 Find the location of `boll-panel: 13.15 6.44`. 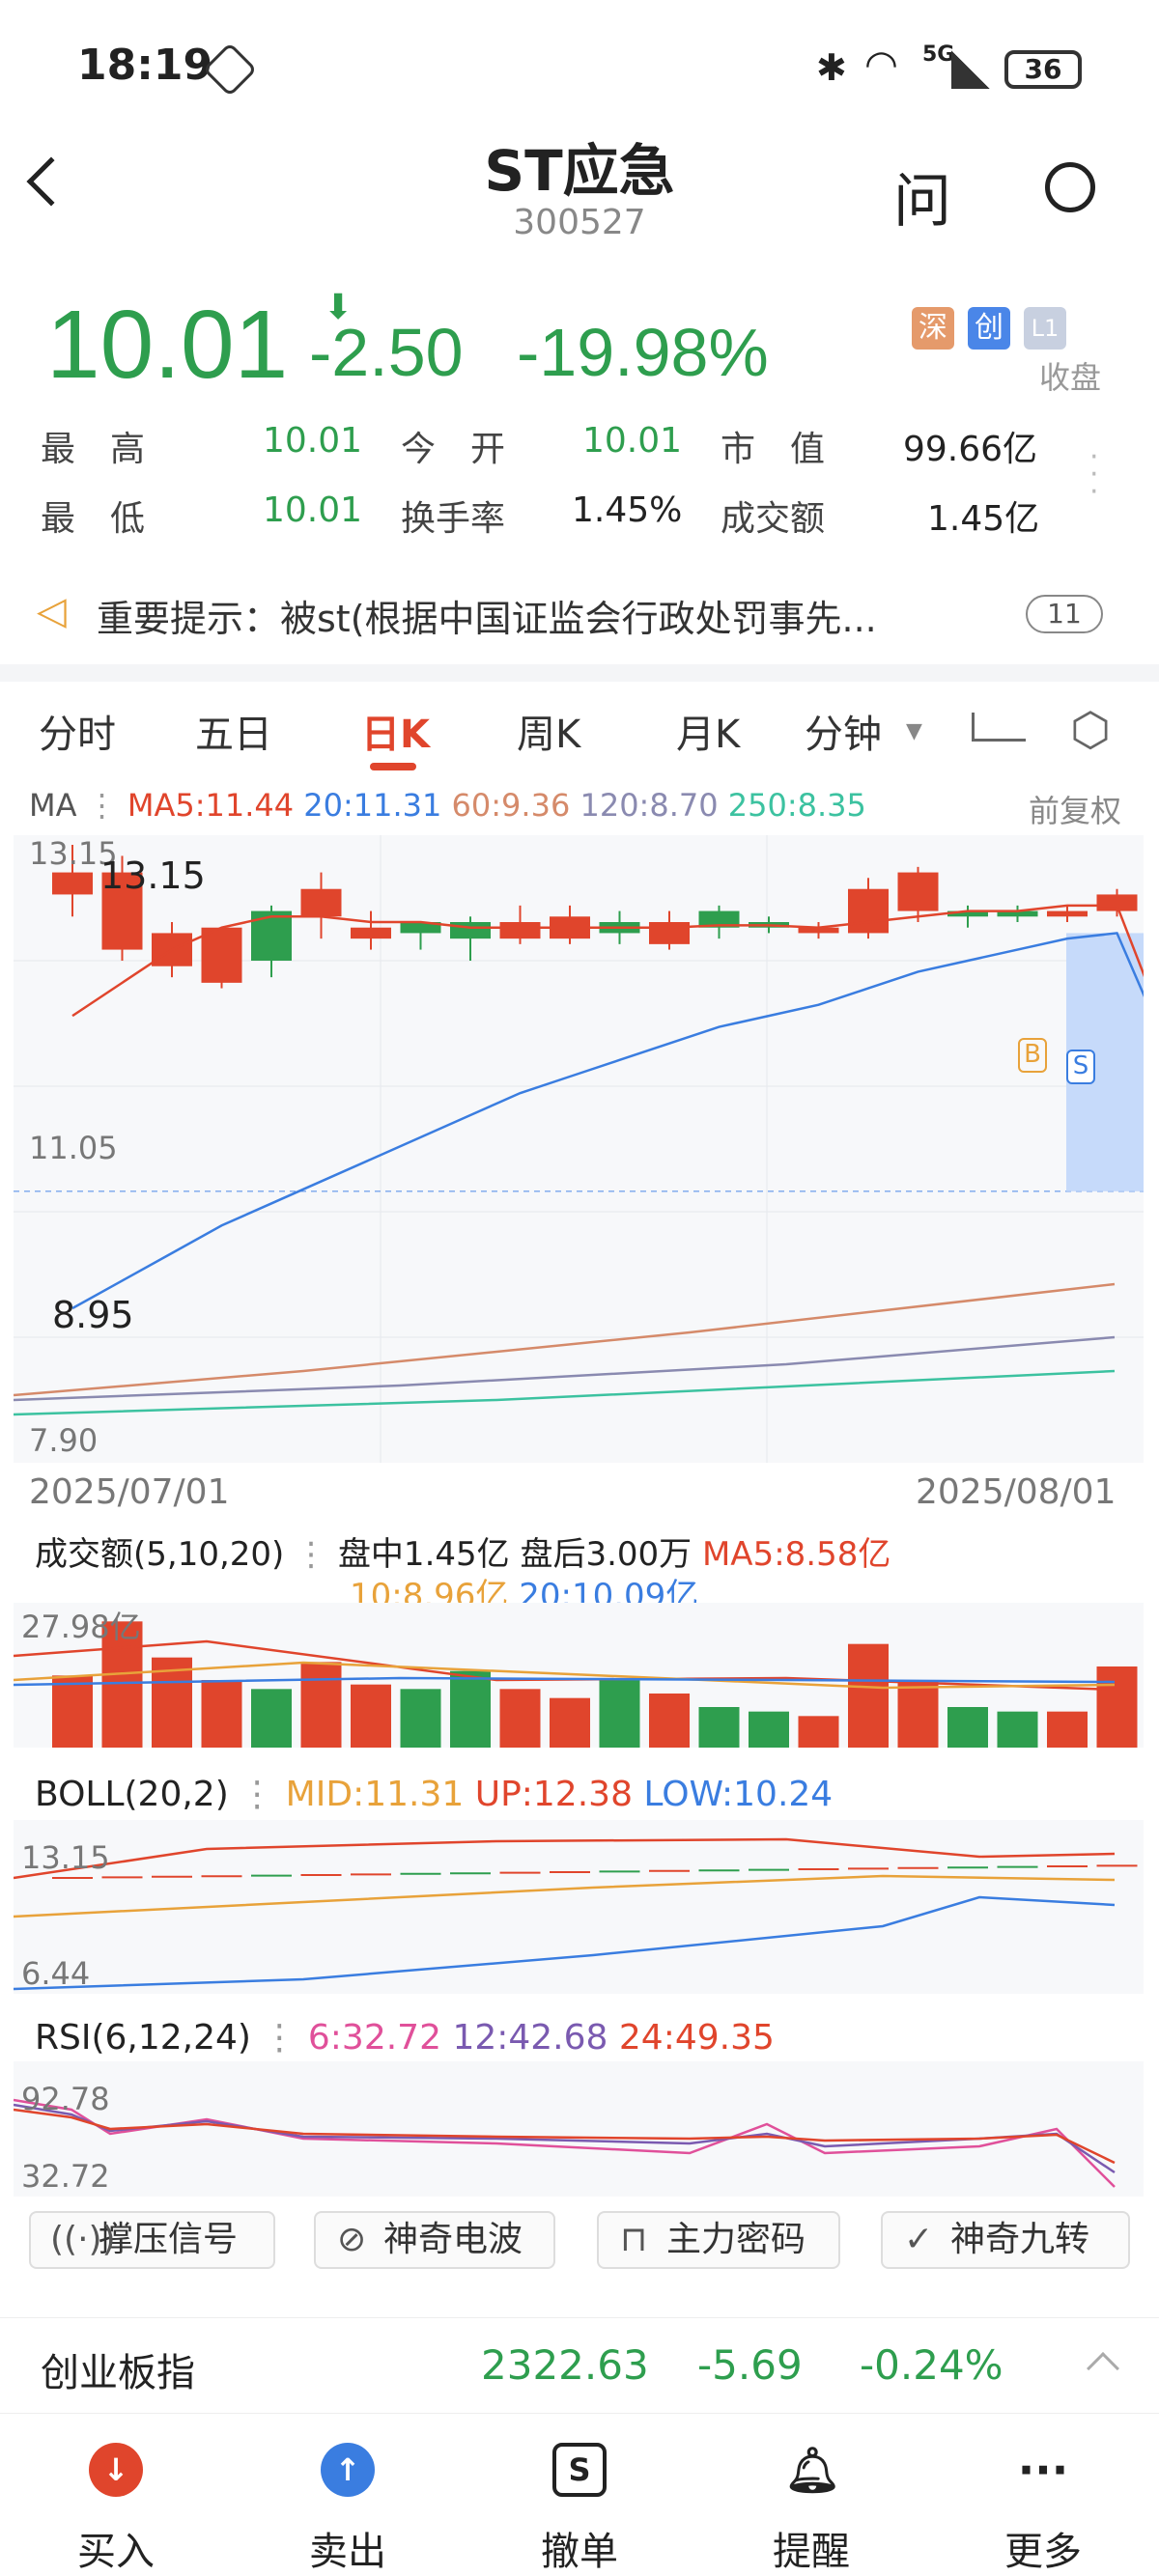

boll-panel: 13.15 6.44 is located at coordinates (579, 1907).